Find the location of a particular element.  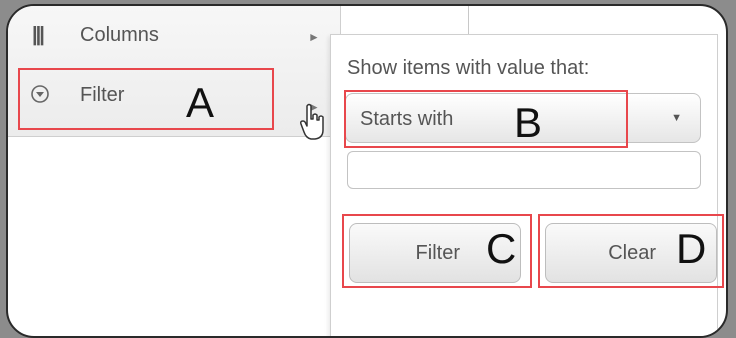

condition-select-value: Starts with is located at coordinates (407, 119).